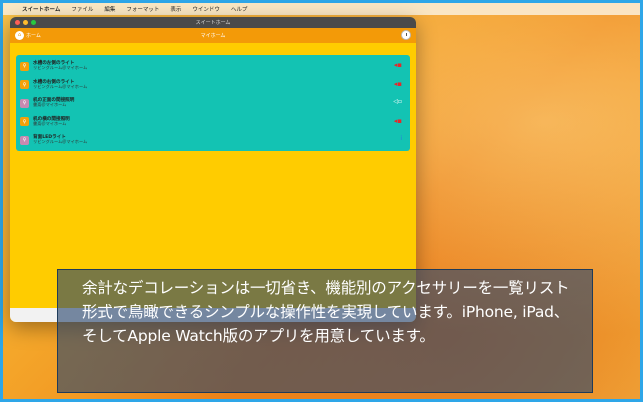 Image resolution: width=643 pixels, height=402 pixels. Describe the element at coordinates (142, 9) in the screenshot. I see `menu-format: フォーマット` at that location.